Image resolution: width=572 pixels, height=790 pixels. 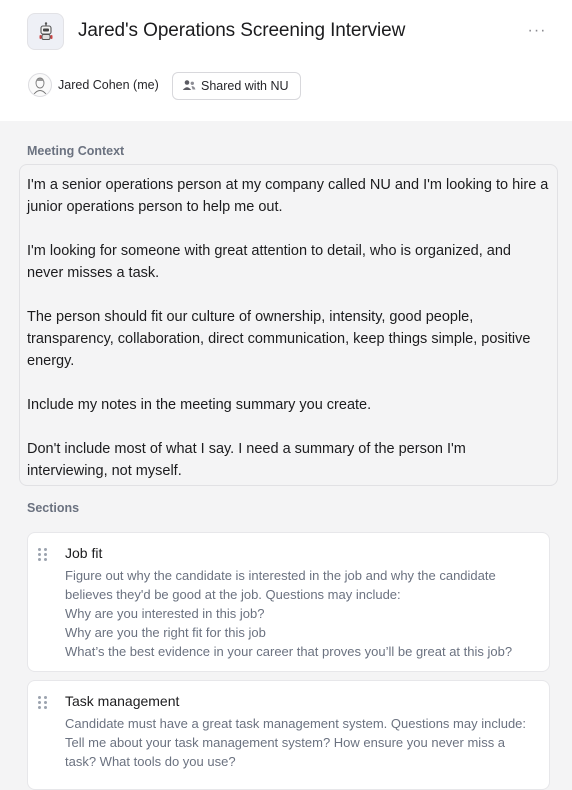 What do you see at coordinates (242, 30) in the screenshot?
I see `page-title: Jared's Operations Screening Interview` at bounding box center [242, 30].